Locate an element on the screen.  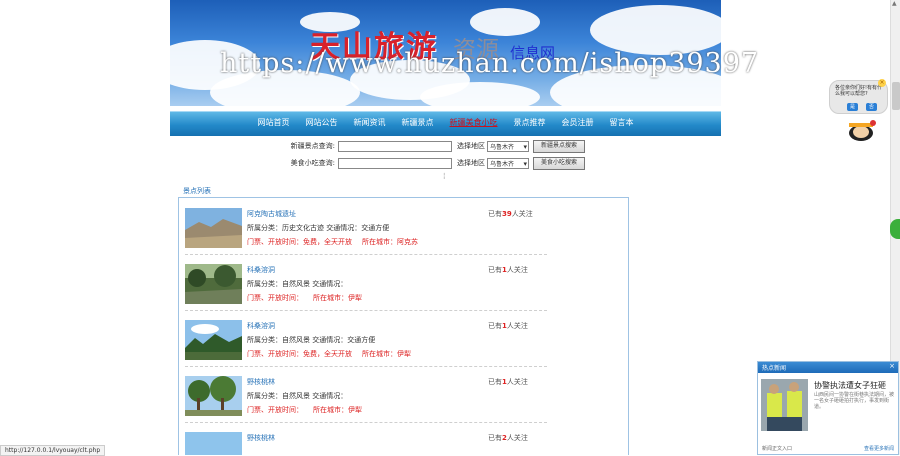
news-popup-title: 热点新闻 is located at coordinates (774, 368).